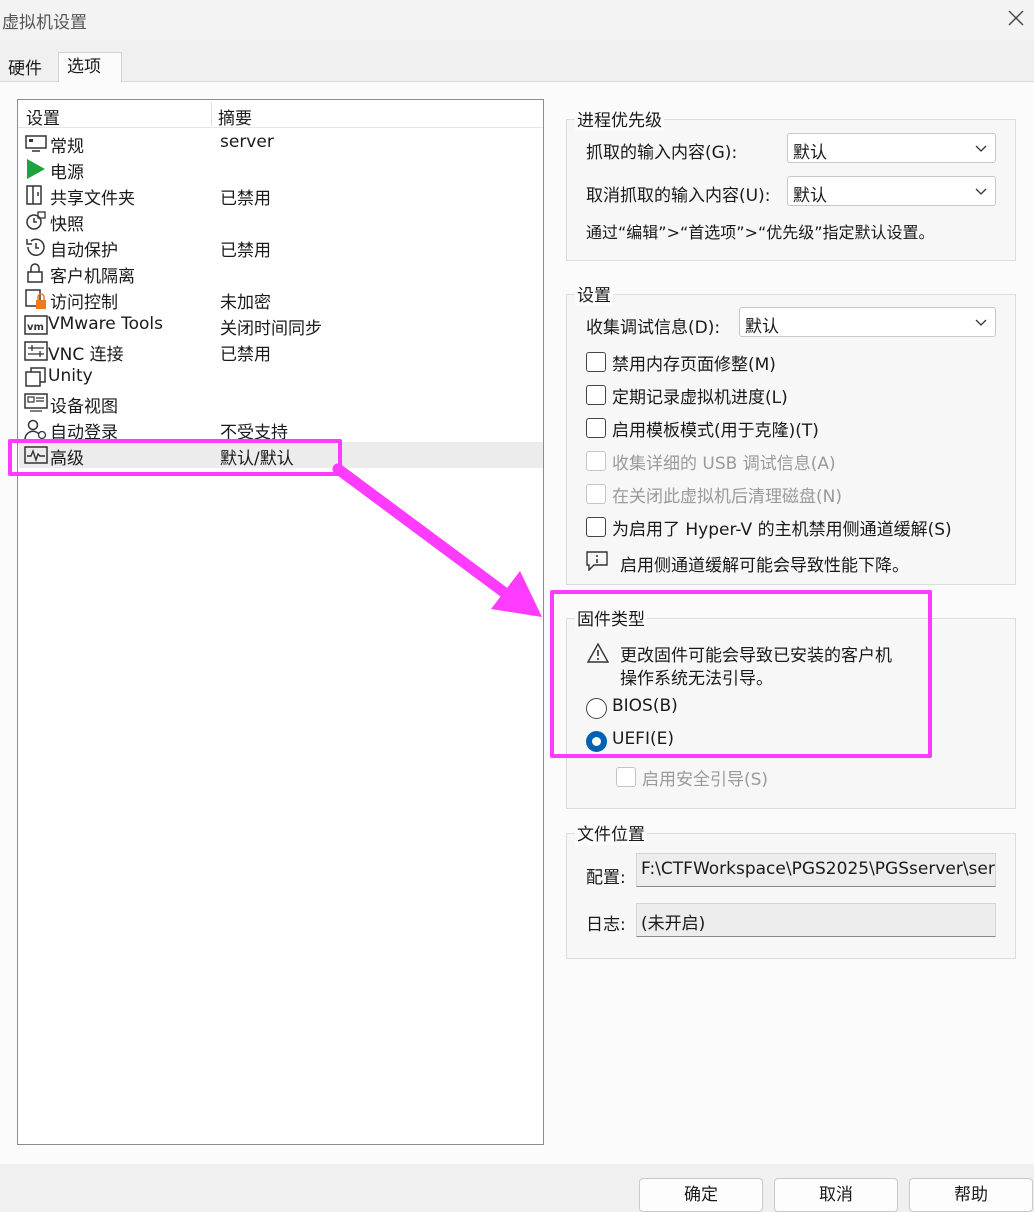  What do you see at coordinates (92, 277) in the screenshot?
I see `list-item-label: 客户机隔离` at bounding box center [92, 277].